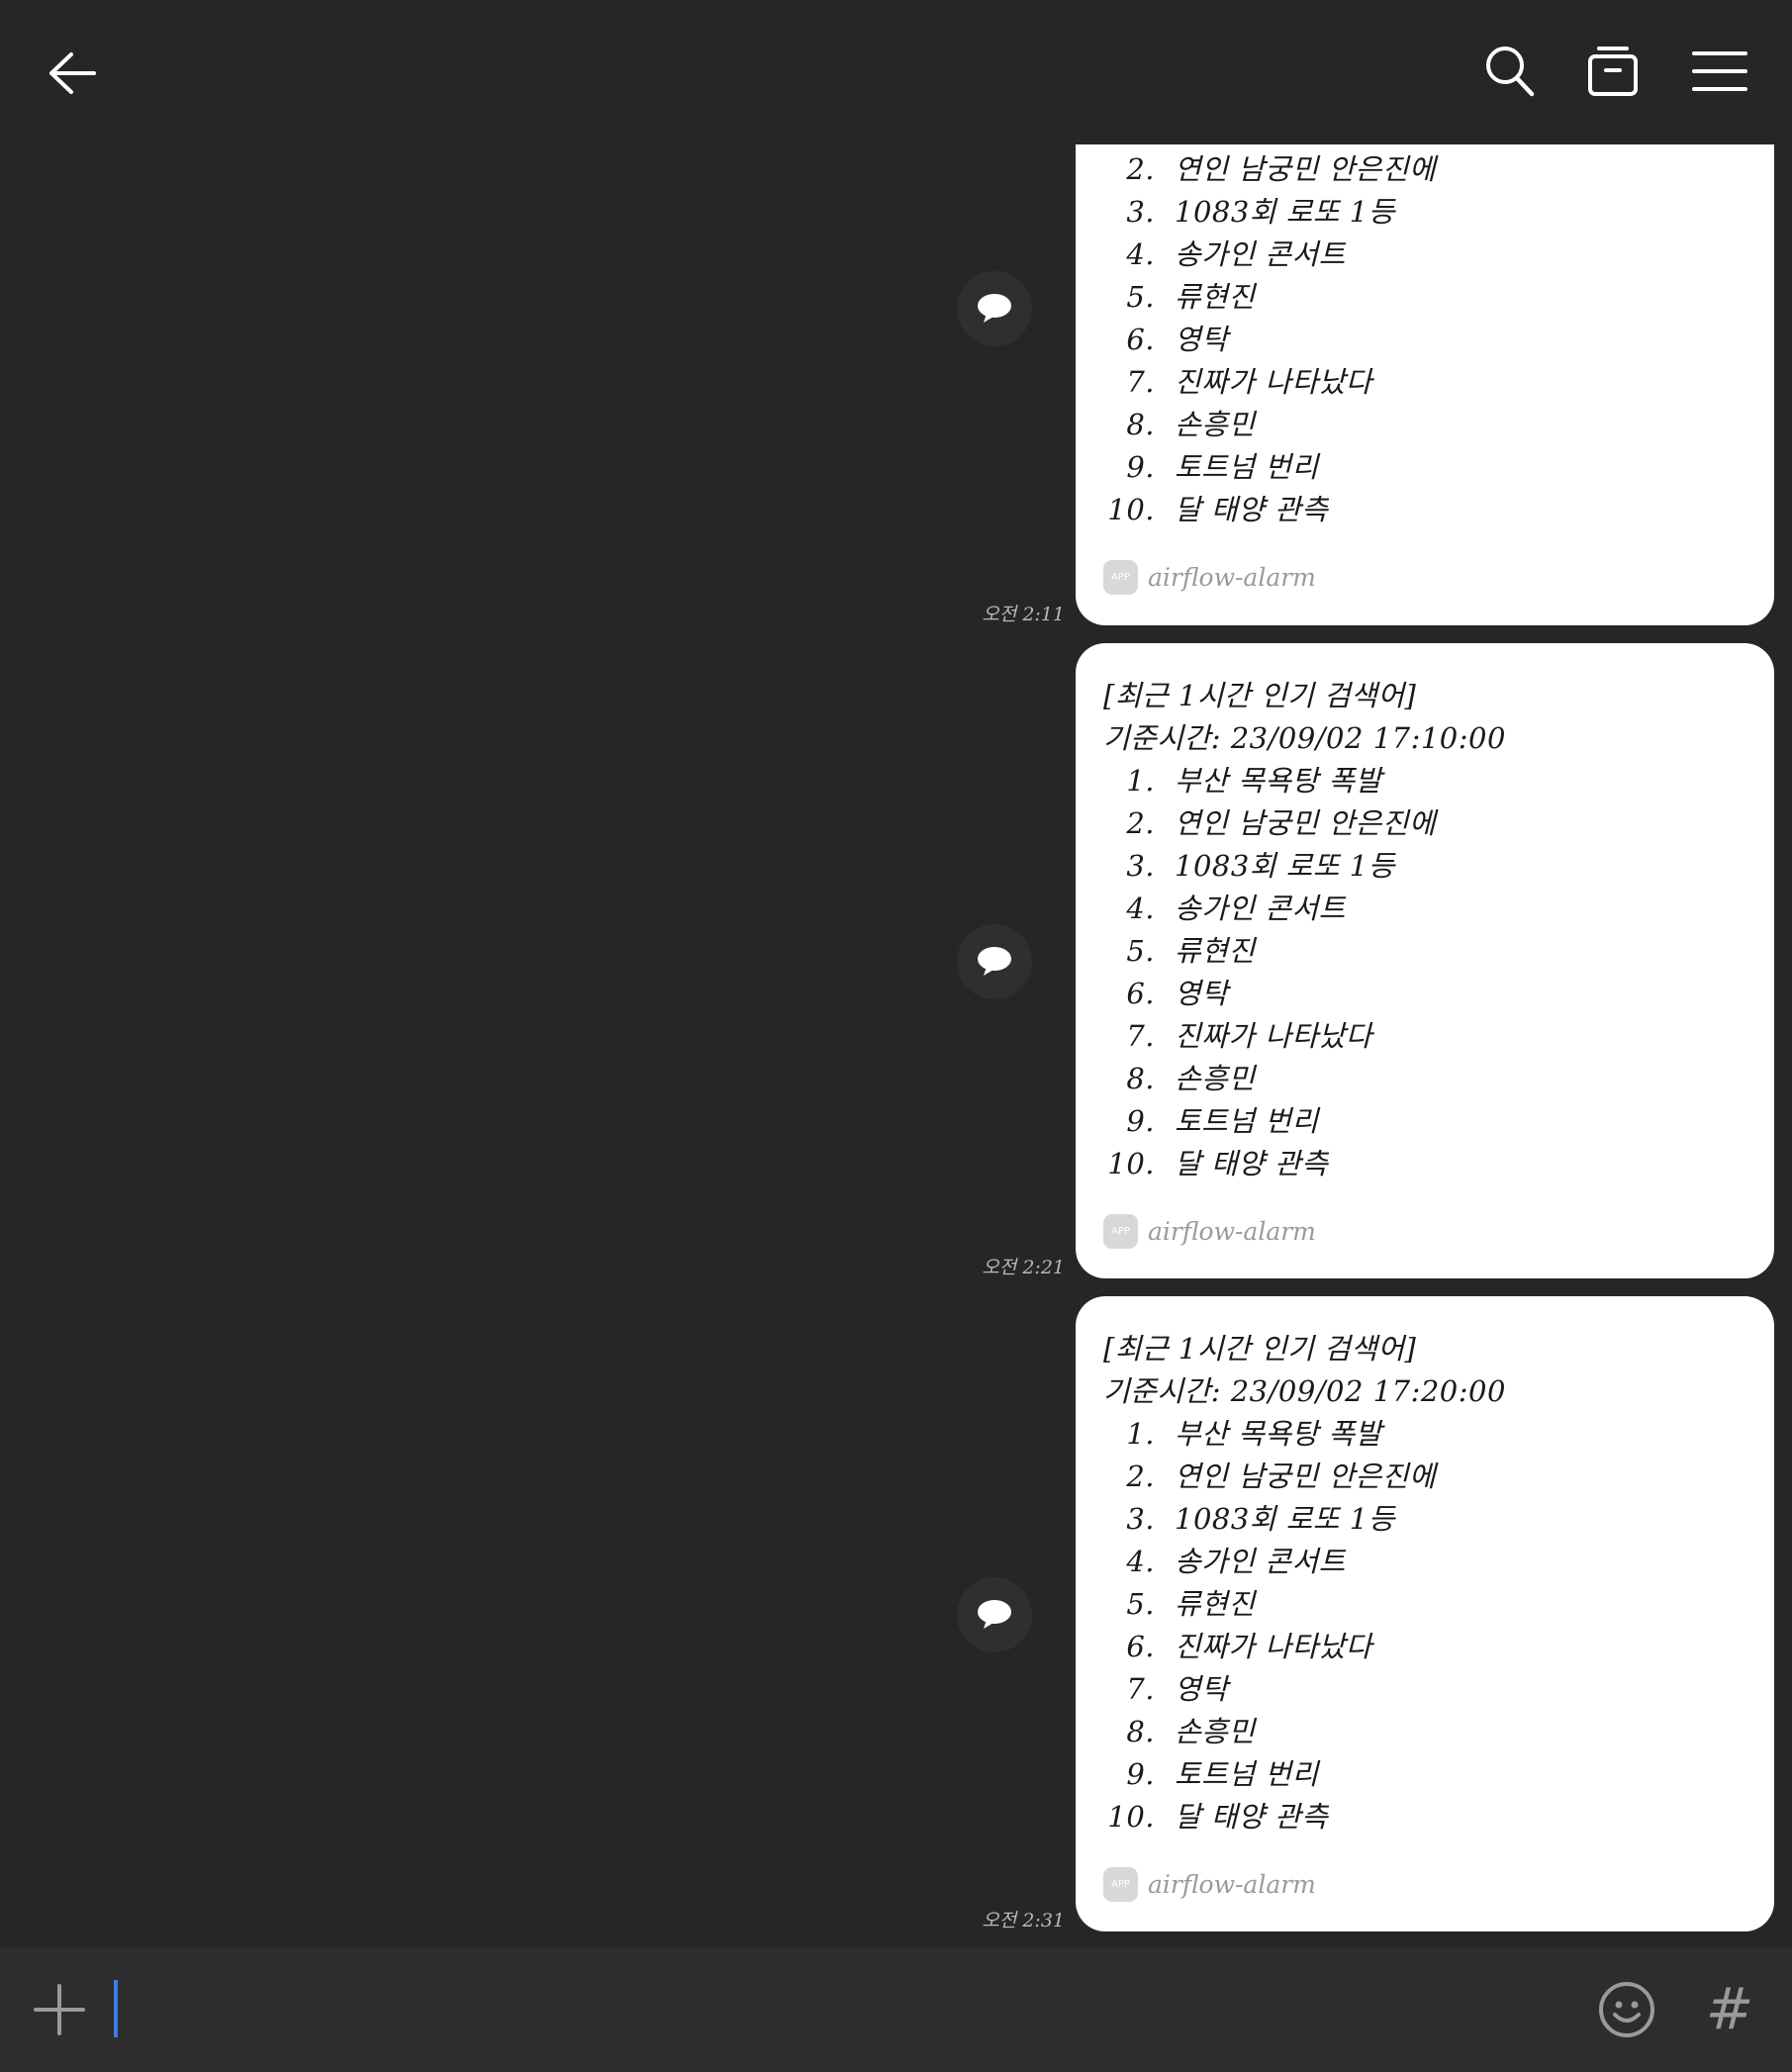 The image size is (1792, 2072). What do you see at coordinates (1023, 1920) in the screenshot?
I see `message-time: 오전 2:31` at bounding box center [1023, 1920].